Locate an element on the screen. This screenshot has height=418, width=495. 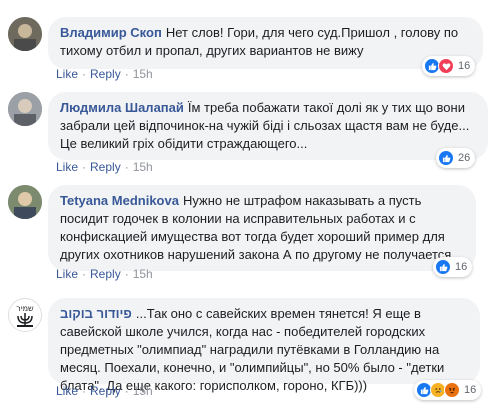
comment-author: Владимир Скоп is located at coordinates (111, 32).